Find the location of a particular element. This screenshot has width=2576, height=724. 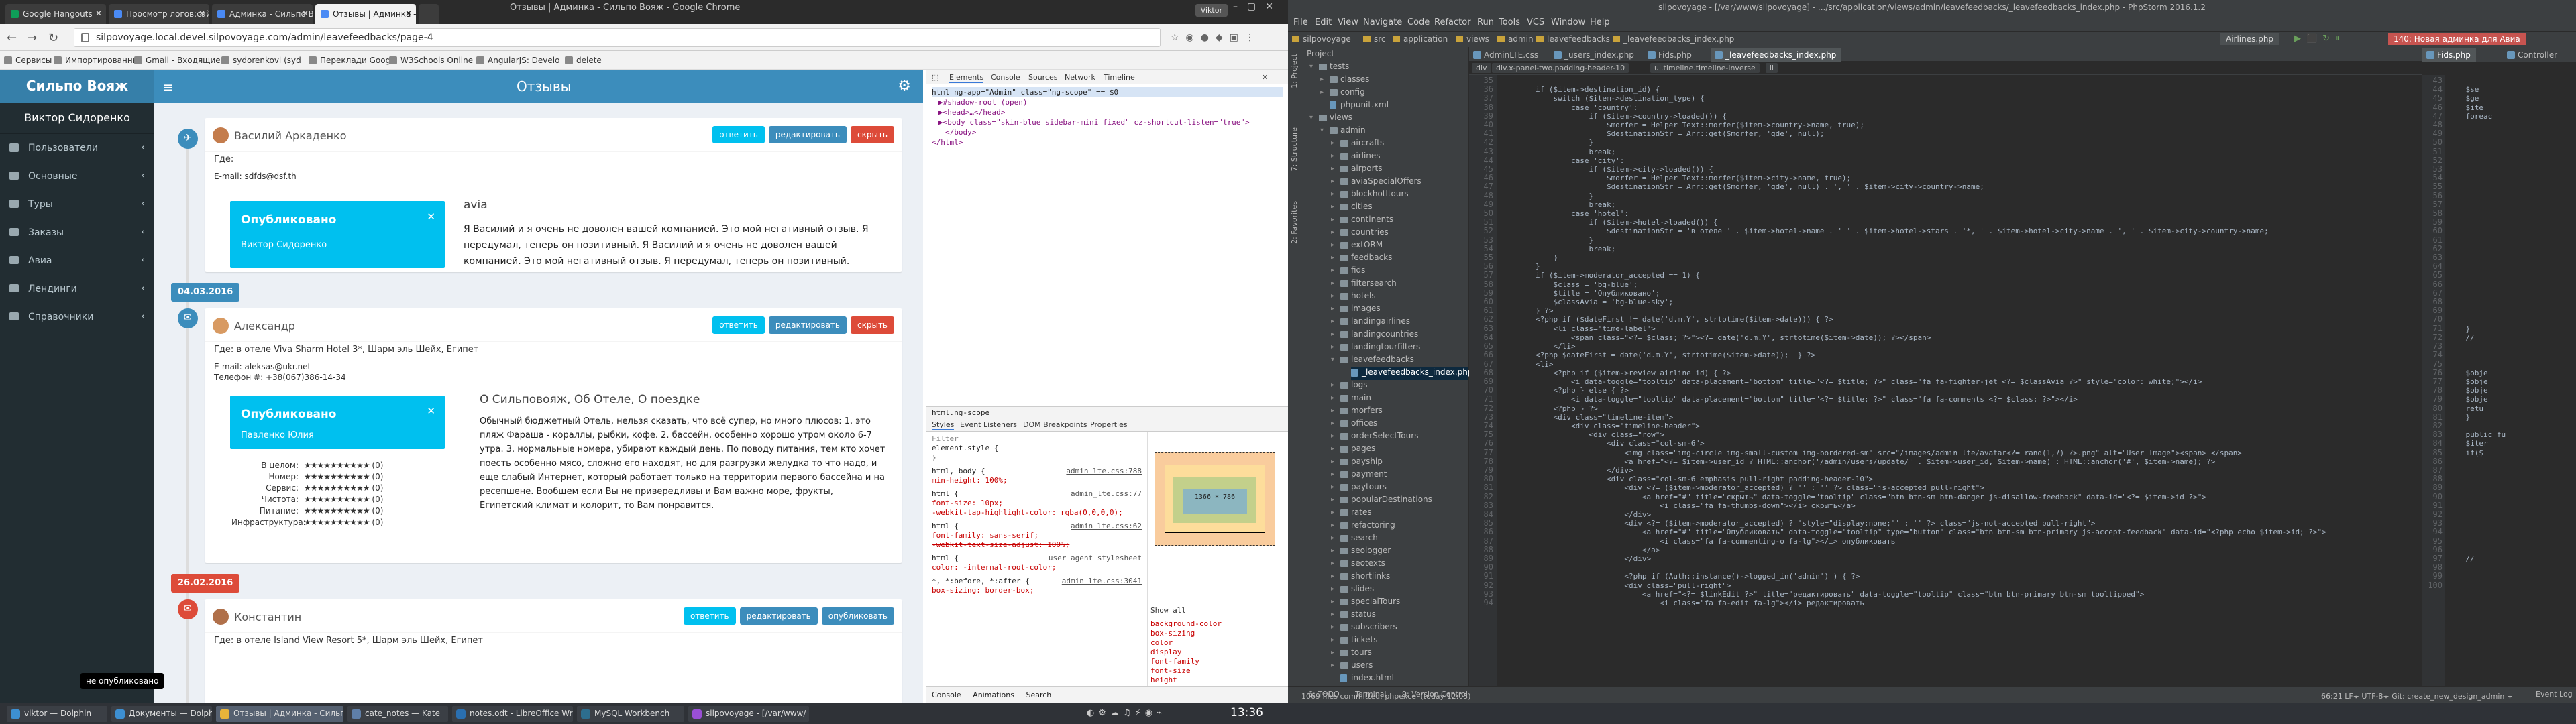

tree-folder: ▸ continents is located at coordinates (1362, 221).